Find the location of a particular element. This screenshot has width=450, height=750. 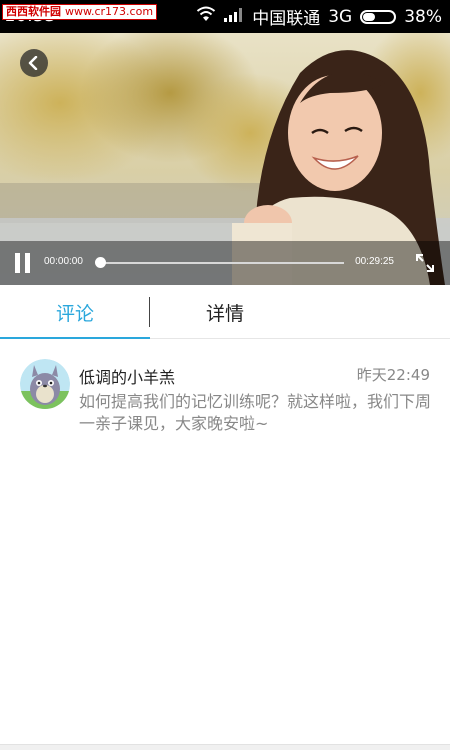

signal-icon is located at coordinates (234, 17).